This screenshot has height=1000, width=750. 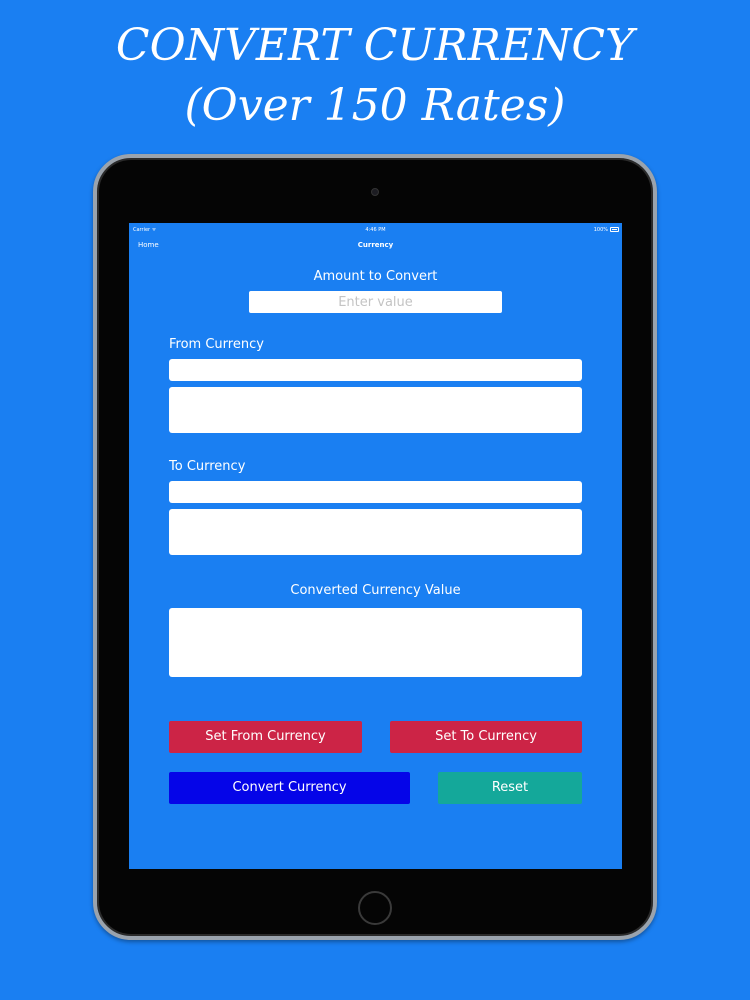 What do you see at coordinates (375, 105) in the screenshot?
I see `promo-title-line2: (Over 150 Rates)` at bounding box center [375, 105].